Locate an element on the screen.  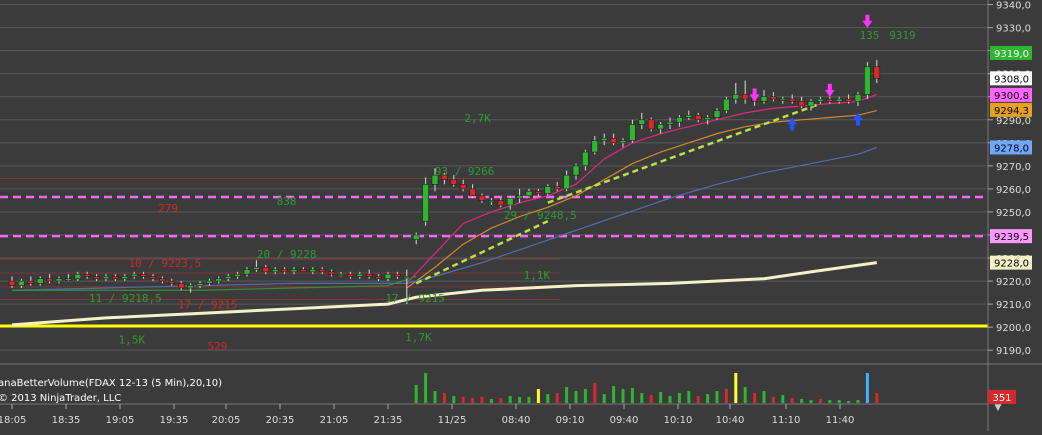
copyright-label: © 2013 NinjaTrader, LLC is located at coordinates (60, 398).